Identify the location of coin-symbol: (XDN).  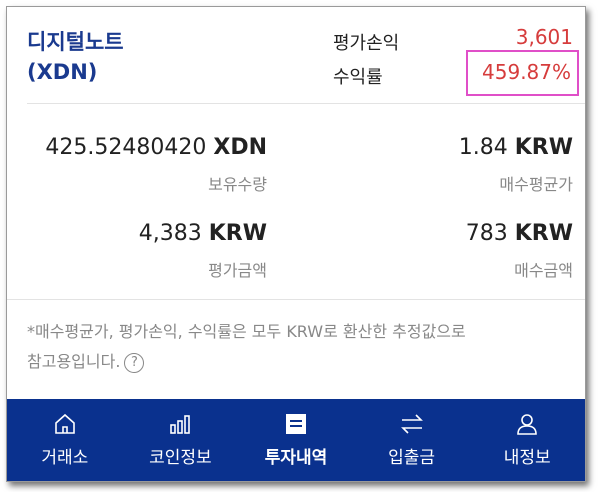
(62, 72).